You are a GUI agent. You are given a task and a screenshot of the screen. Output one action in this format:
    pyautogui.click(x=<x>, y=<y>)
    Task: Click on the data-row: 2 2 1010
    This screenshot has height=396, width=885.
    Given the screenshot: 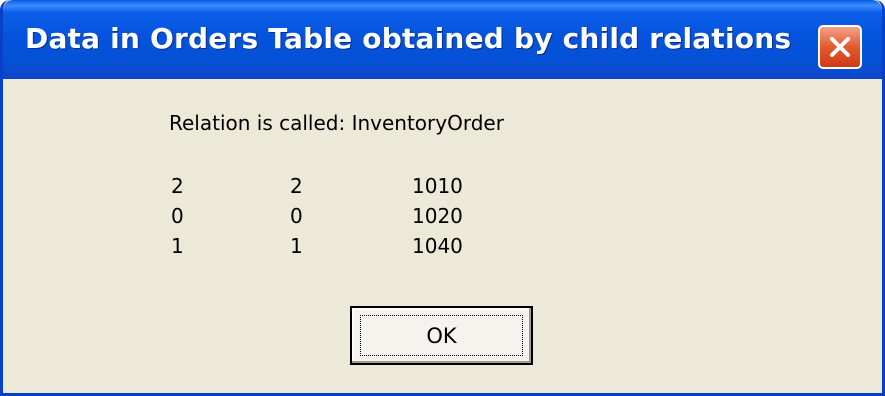 What is the action you would take?
    pyautogui.click(x=442, y=187)
    